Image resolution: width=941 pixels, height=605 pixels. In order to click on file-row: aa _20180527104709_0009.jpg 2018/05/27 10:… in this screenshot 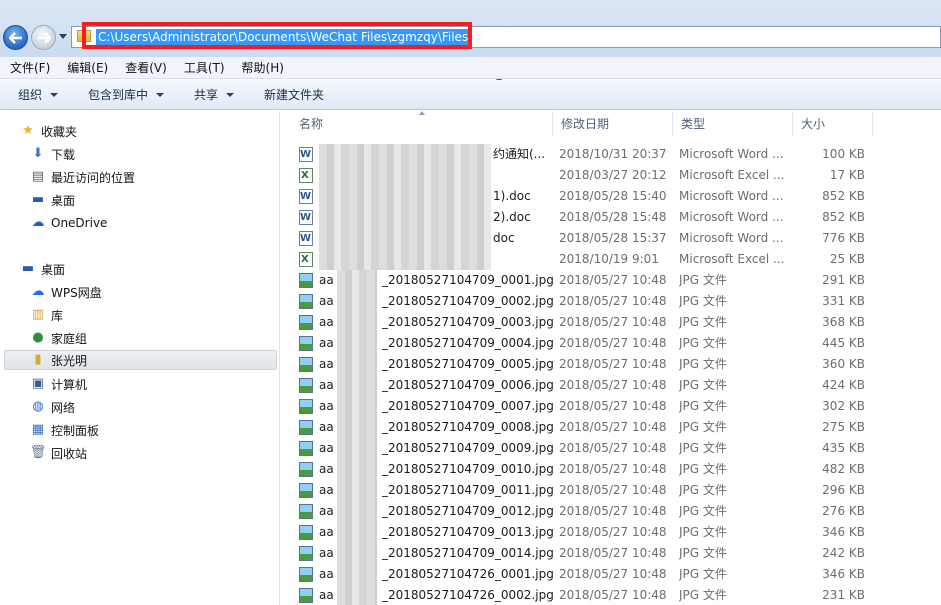, I will do `click(611, 448)`.